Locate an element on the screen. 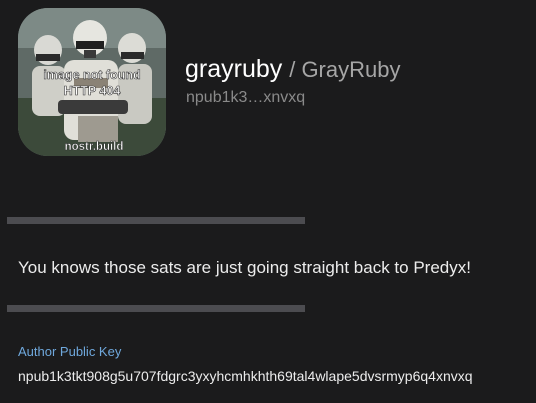 The width and height of the screenshot is (536, 403). profile-avatar: image not found HTTP 404 nostr.build is located at coordinates (92, 82).